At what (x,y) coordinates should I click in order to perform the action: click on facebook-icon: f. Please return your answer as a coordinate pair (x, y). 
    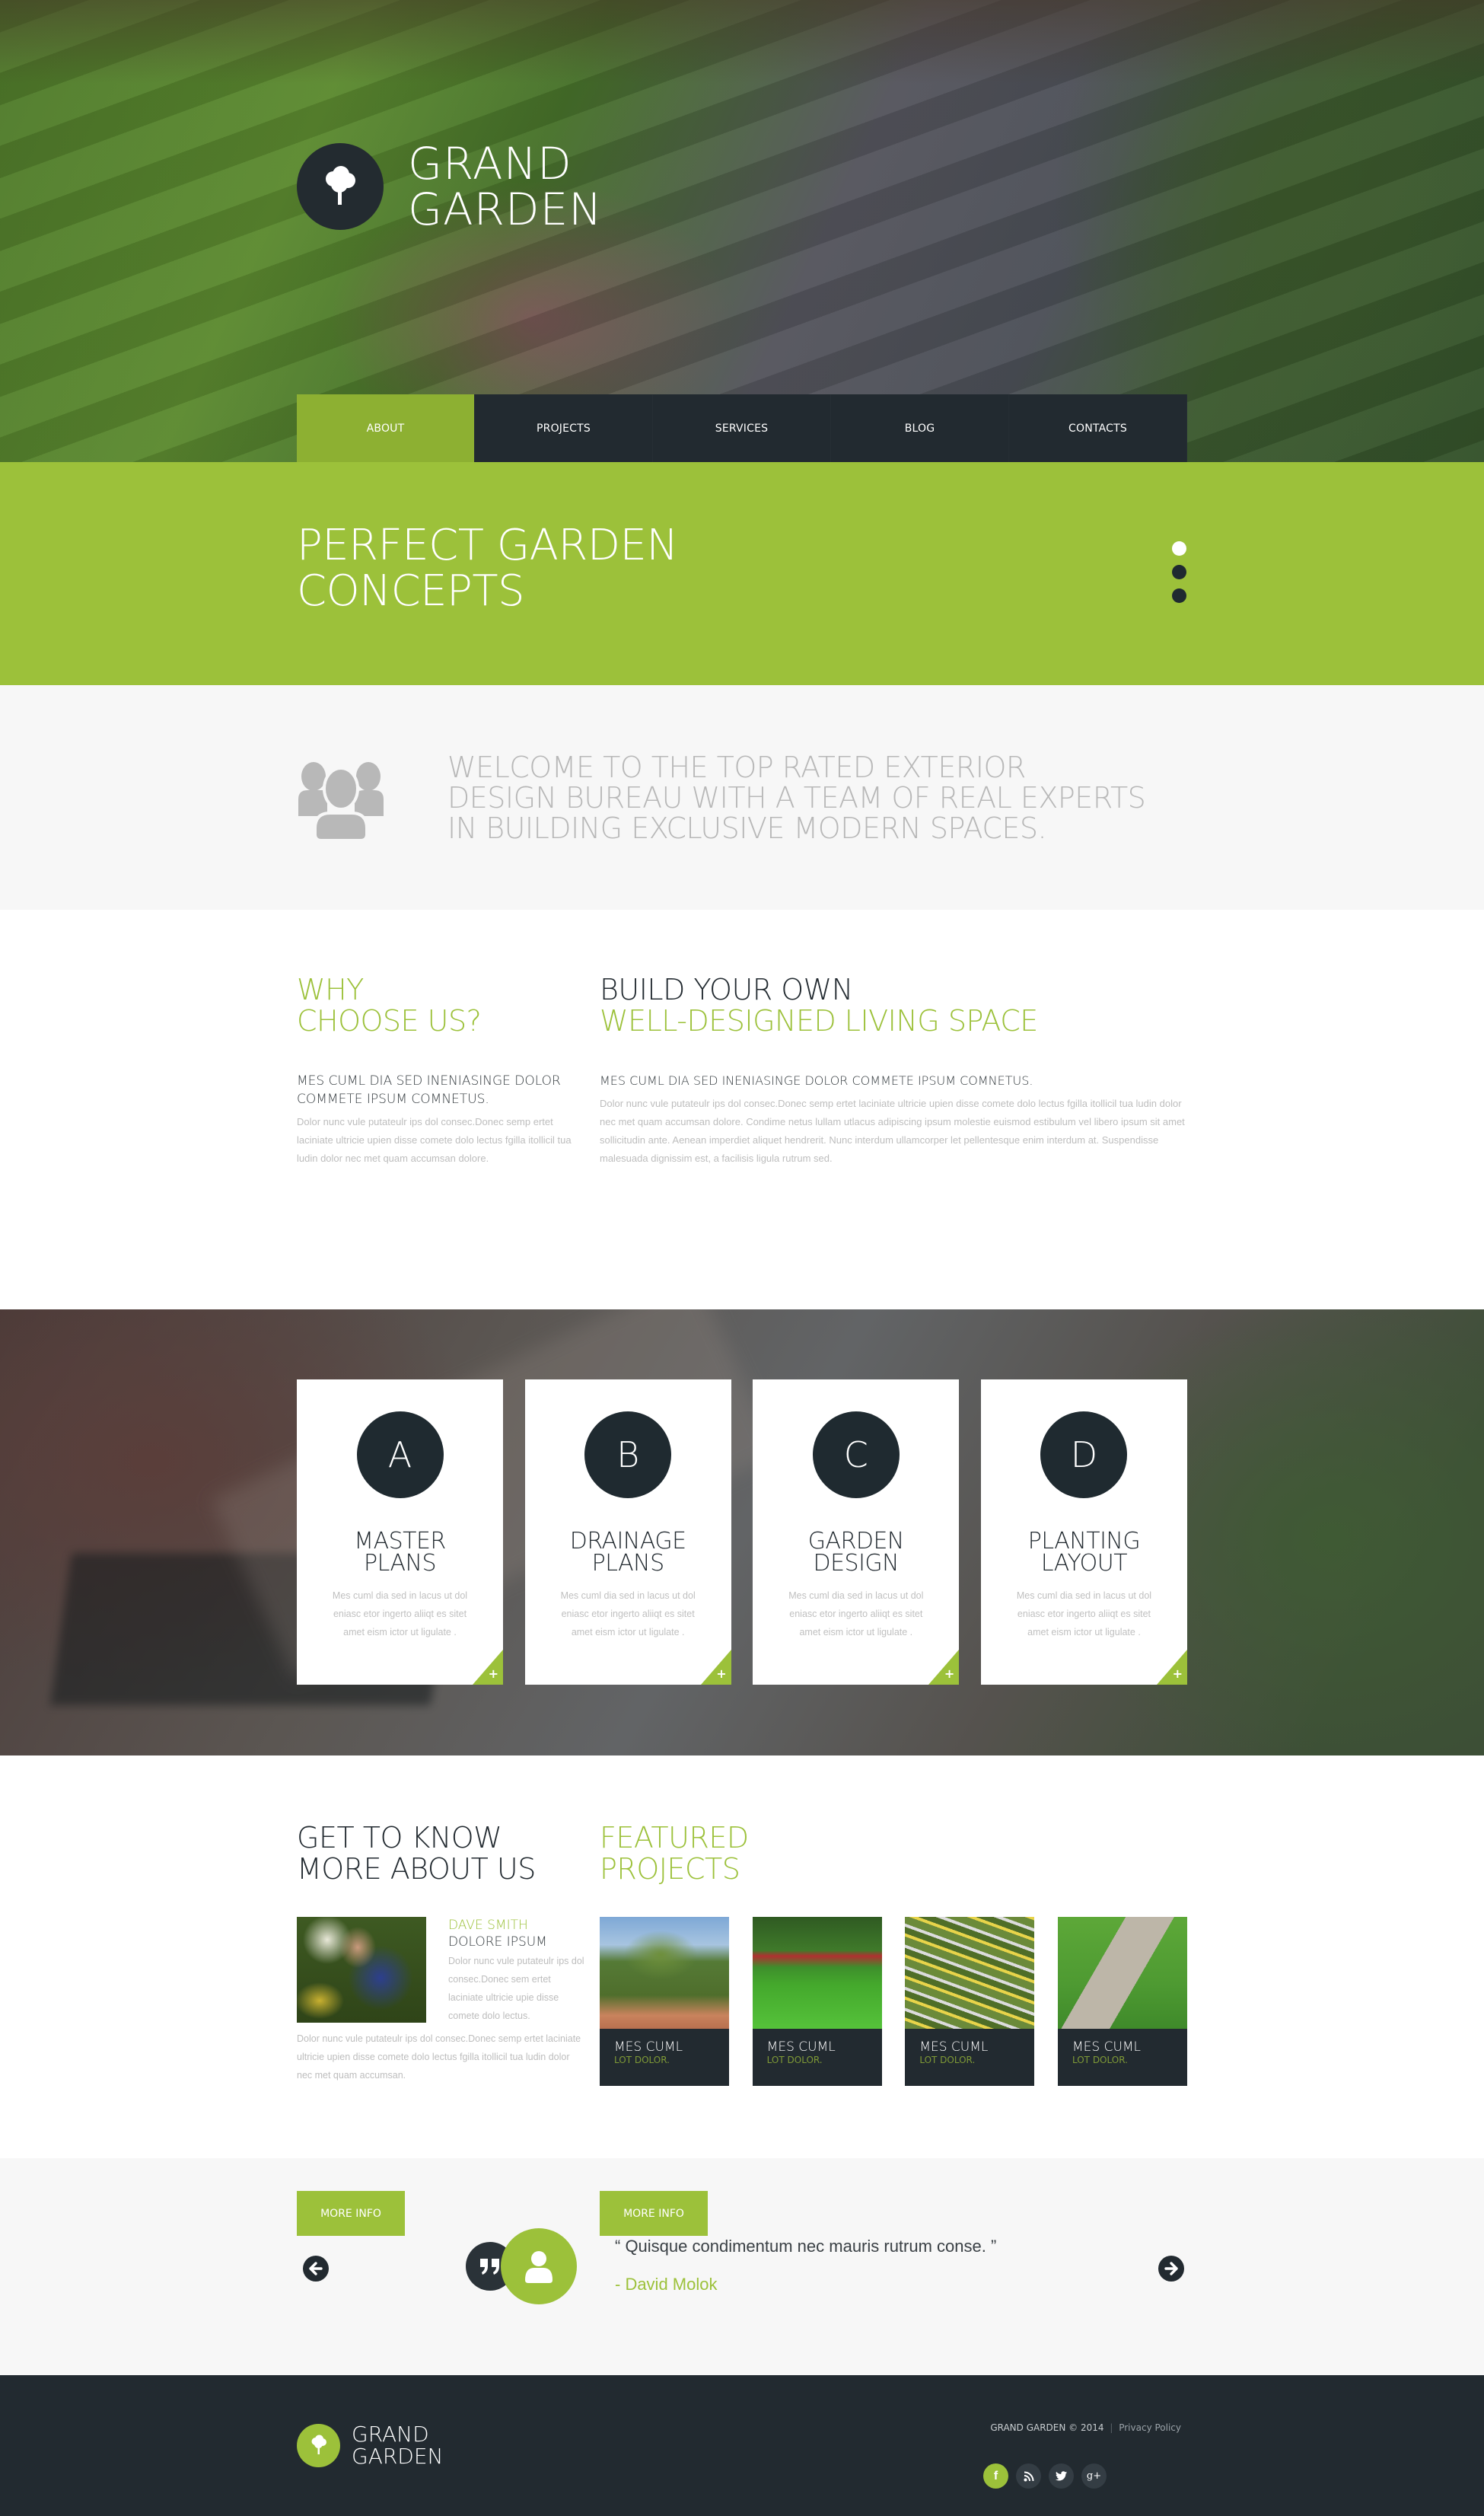
    Looking at the image, I should click on (995, 2476).